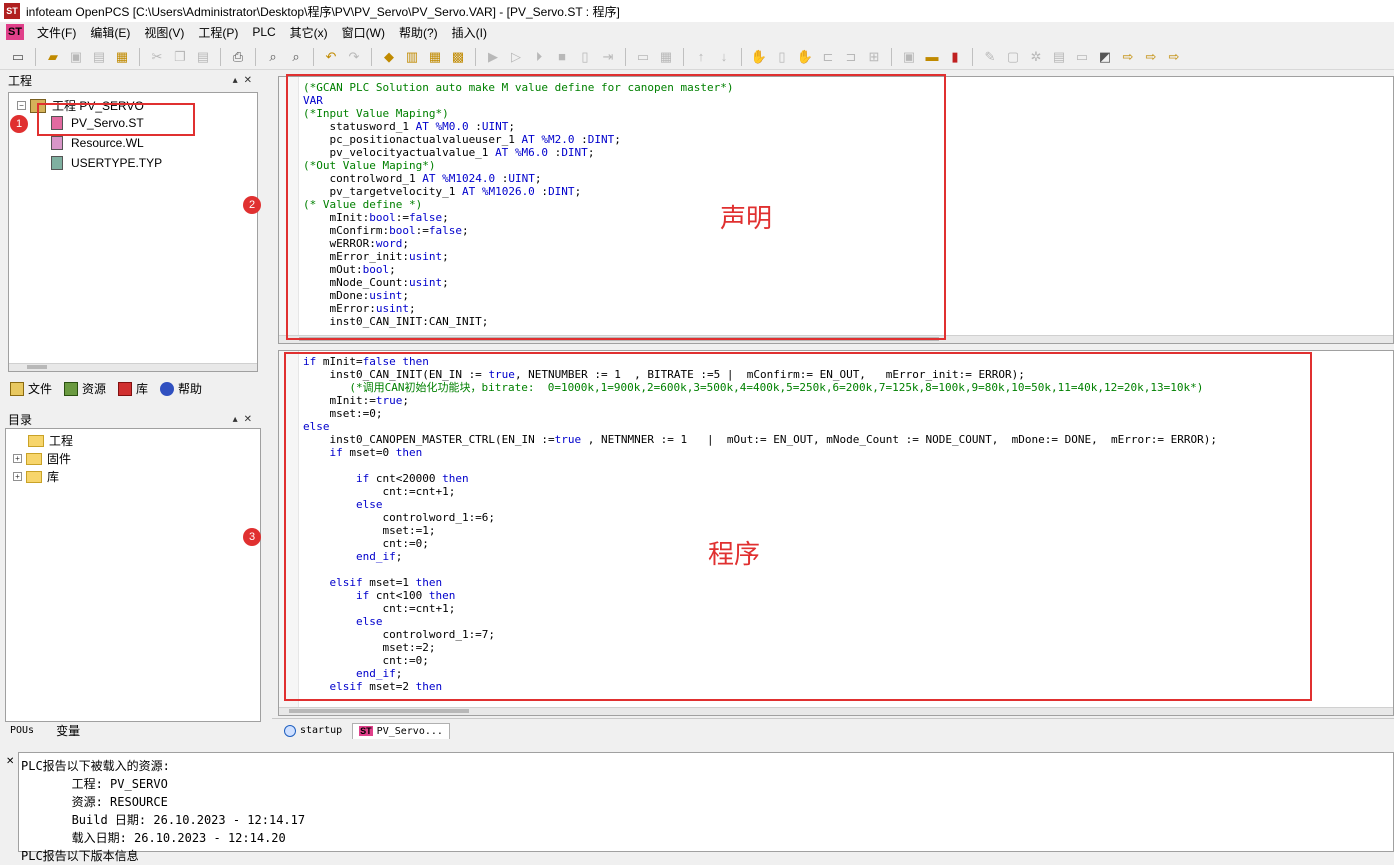  Describe the element at coordinates (290, 730) in the screenshot. I see `startup-icon` at that location.